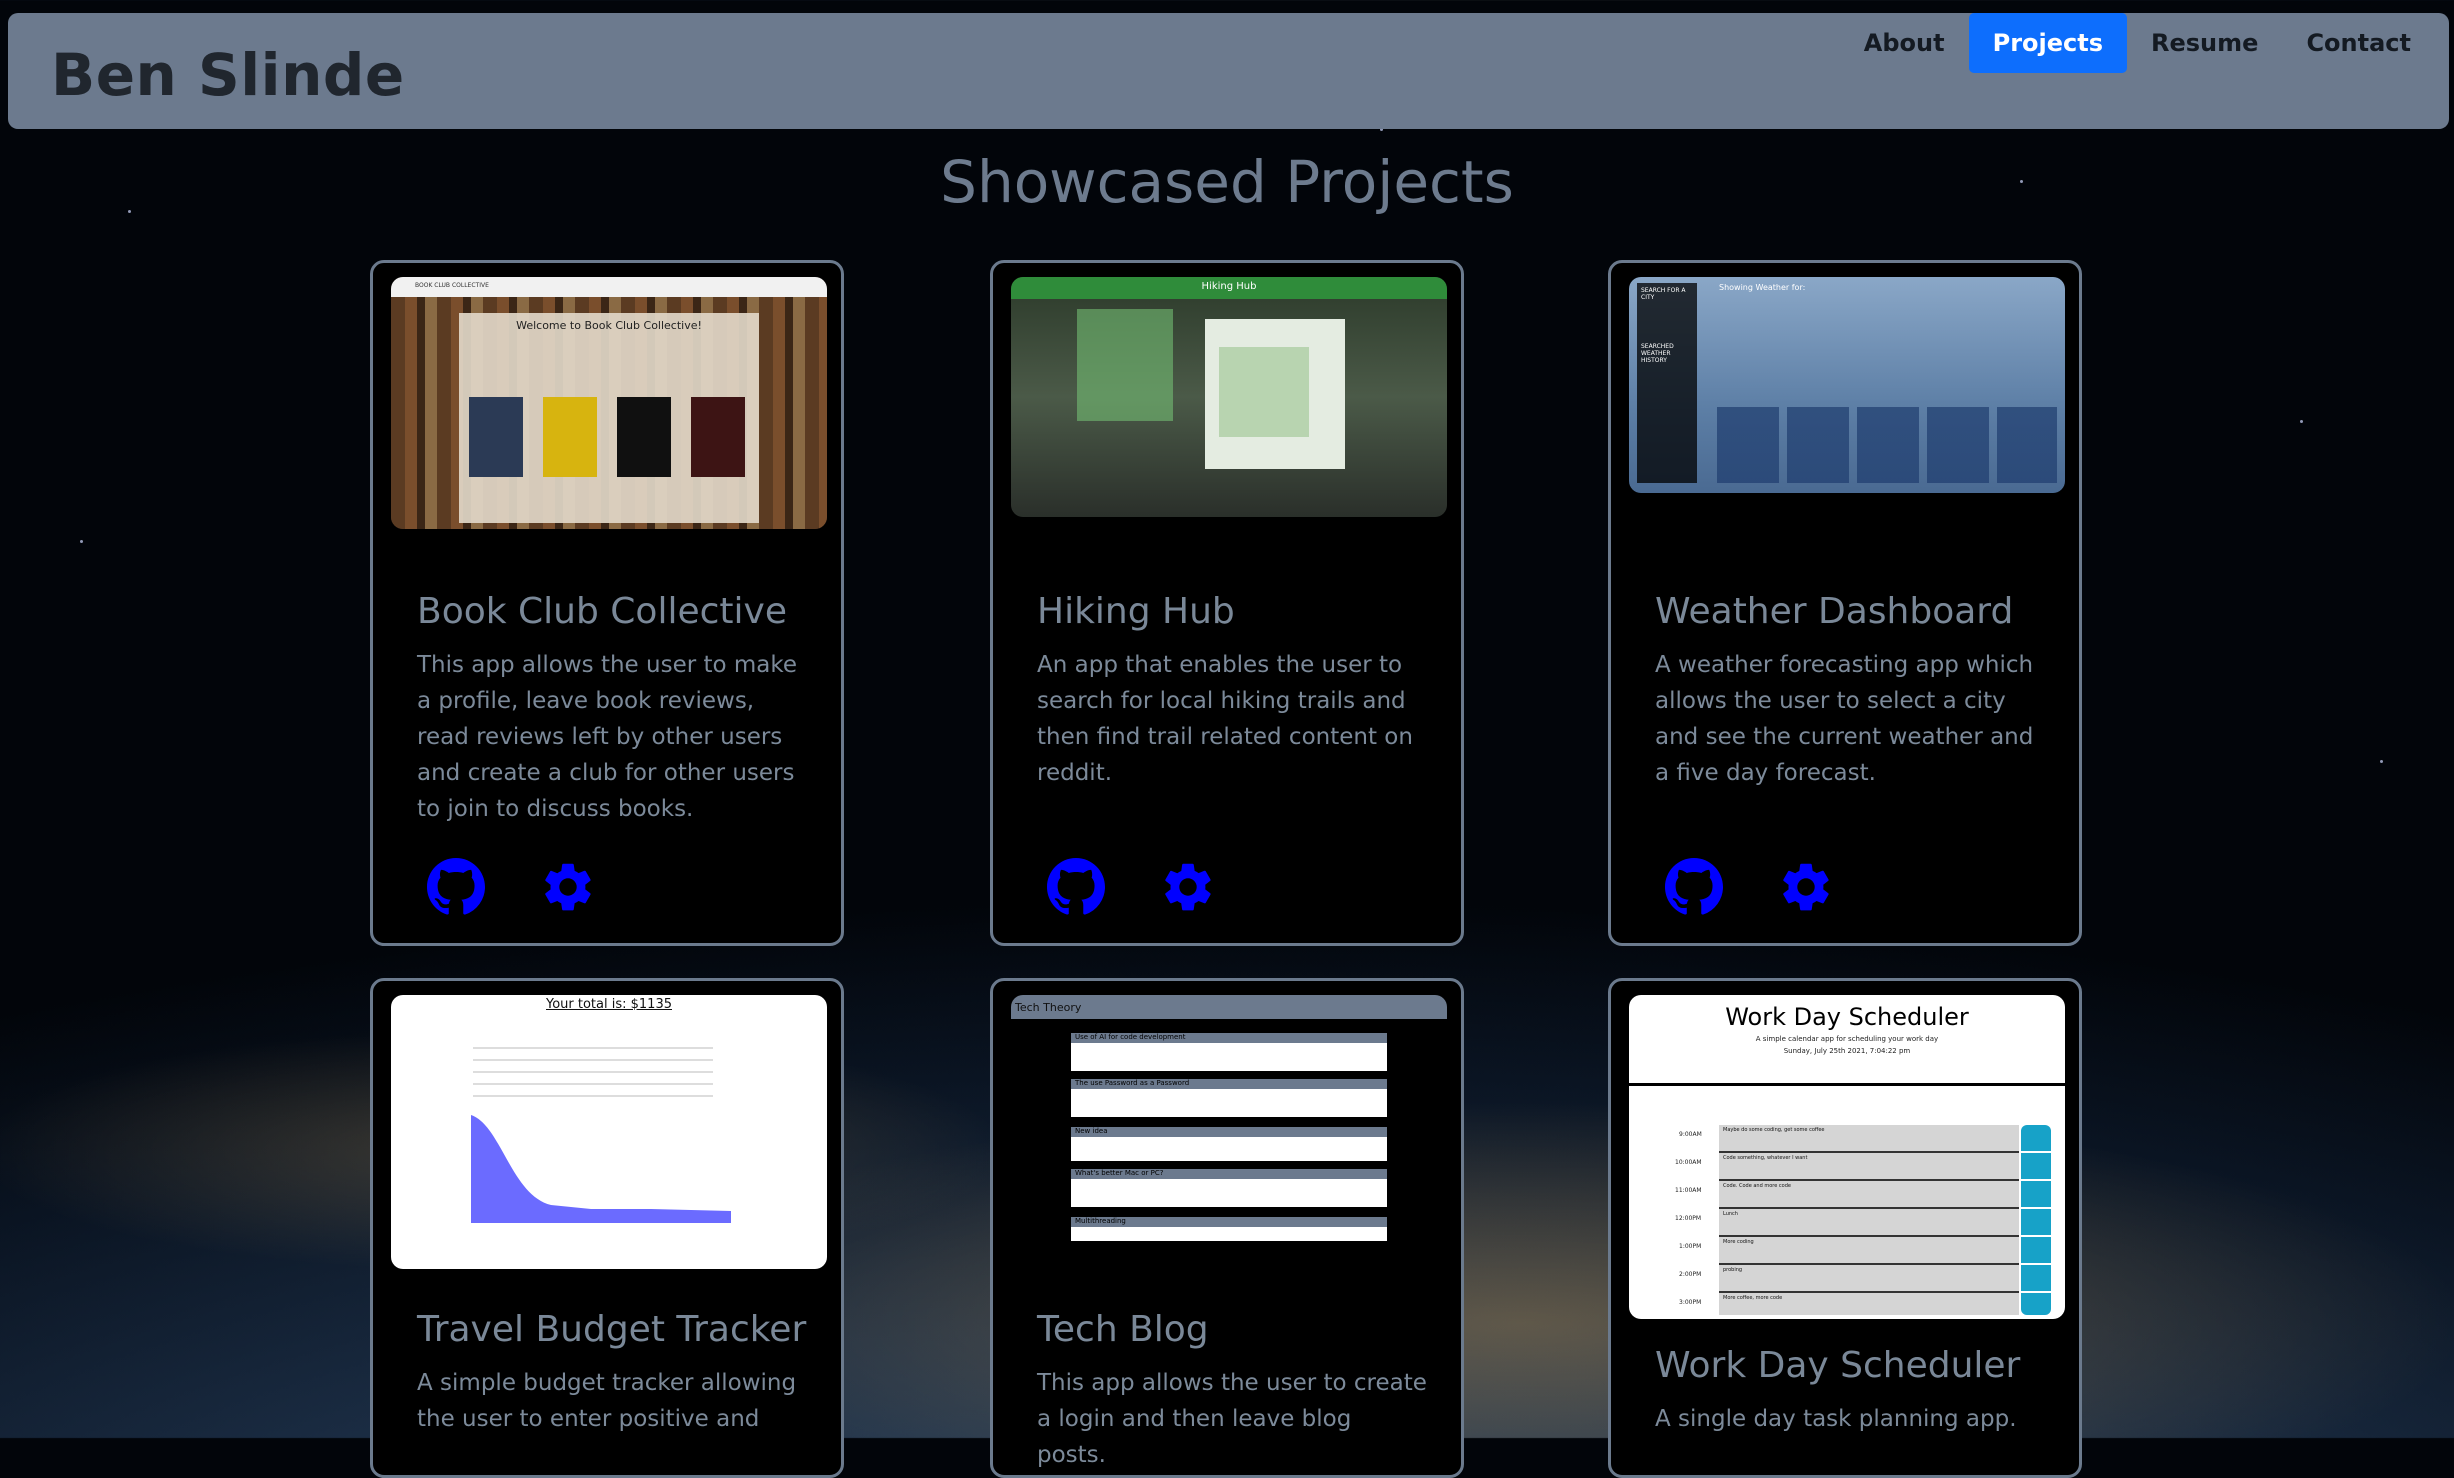 The height and width of the screenshot is (1478, 2454). What do you see at coordinates (2048, 43) in the screenshot?
I see `nav-projects: Projects` at bounding box center [2048, 43].